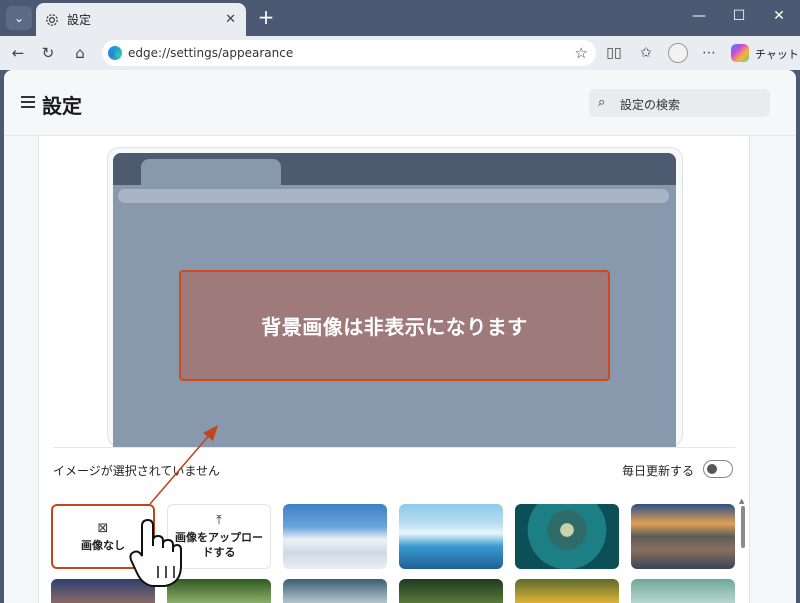 The height and width of the screenshot is (603, 800). What do you see at coordinates (137, 471) in the screenshot?
I see `image-status-text: イメージが選択されていません` at bounding box center [137, 471].